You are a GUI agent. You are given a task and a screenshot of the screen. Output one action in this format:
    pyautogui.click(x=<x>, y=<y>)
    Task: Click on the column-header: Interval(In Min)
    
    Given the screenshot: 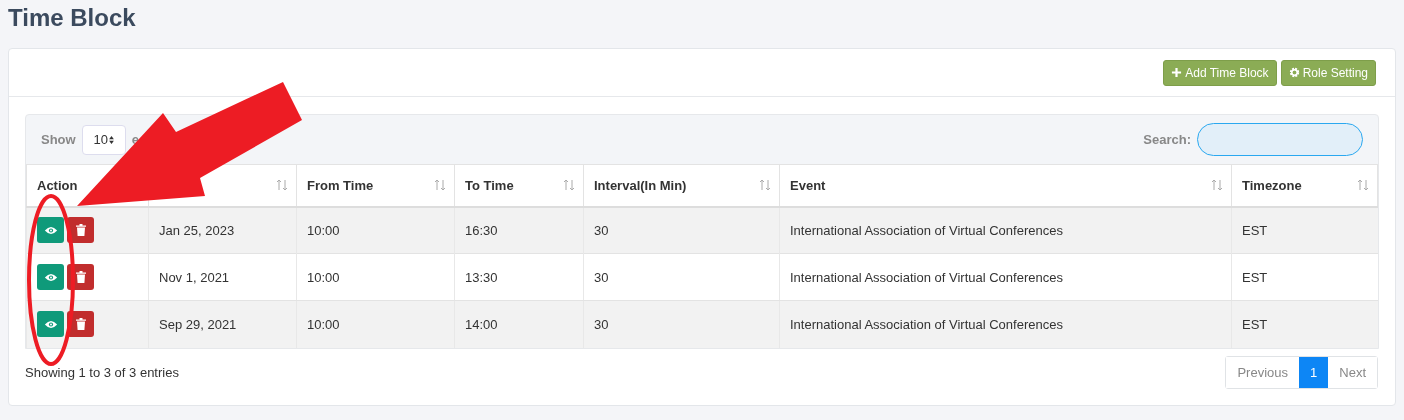 What is the action you would take?
    pyautogui.click(x=640, y=185)
    